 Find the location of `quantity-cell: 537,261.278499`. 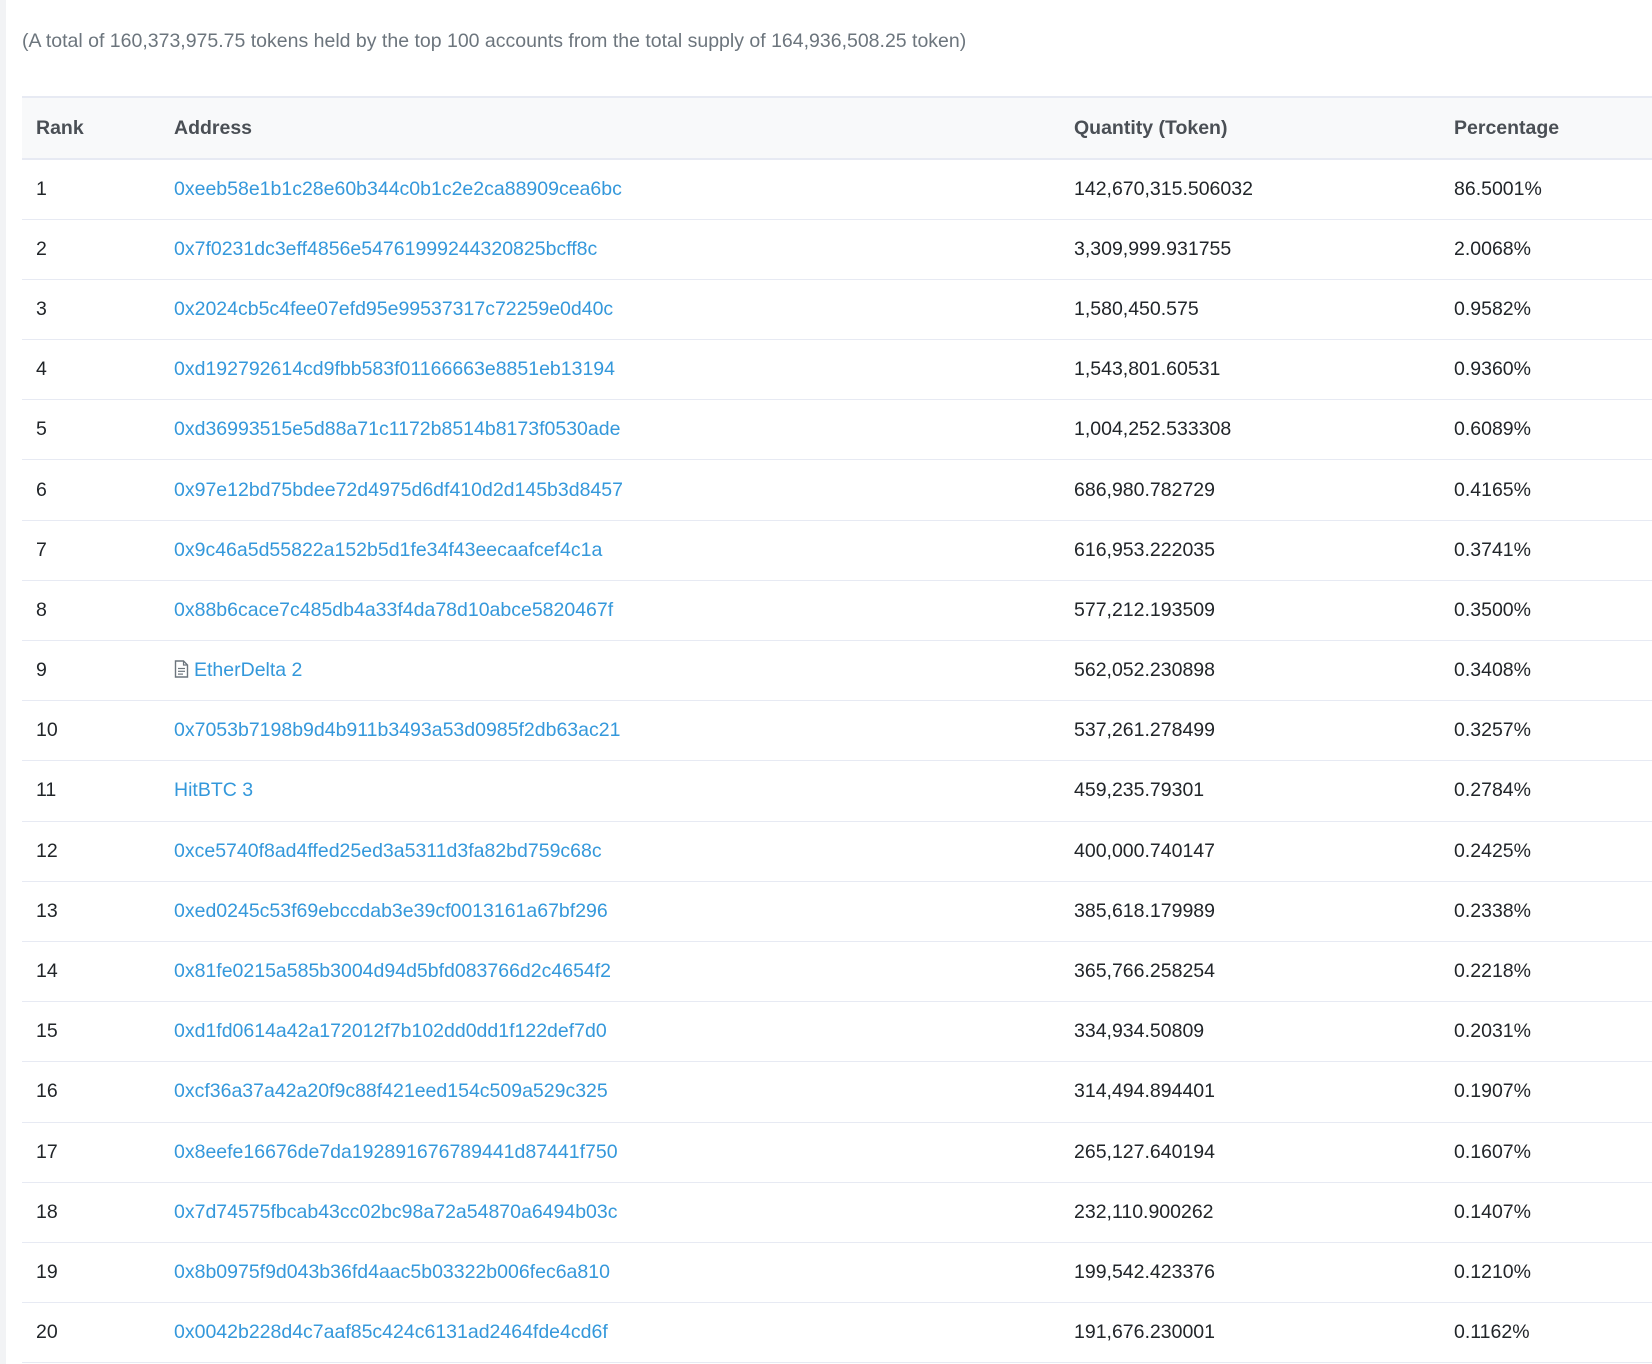

quantity-cell: 537,261.278499 is located at coordinates (1144, 730).